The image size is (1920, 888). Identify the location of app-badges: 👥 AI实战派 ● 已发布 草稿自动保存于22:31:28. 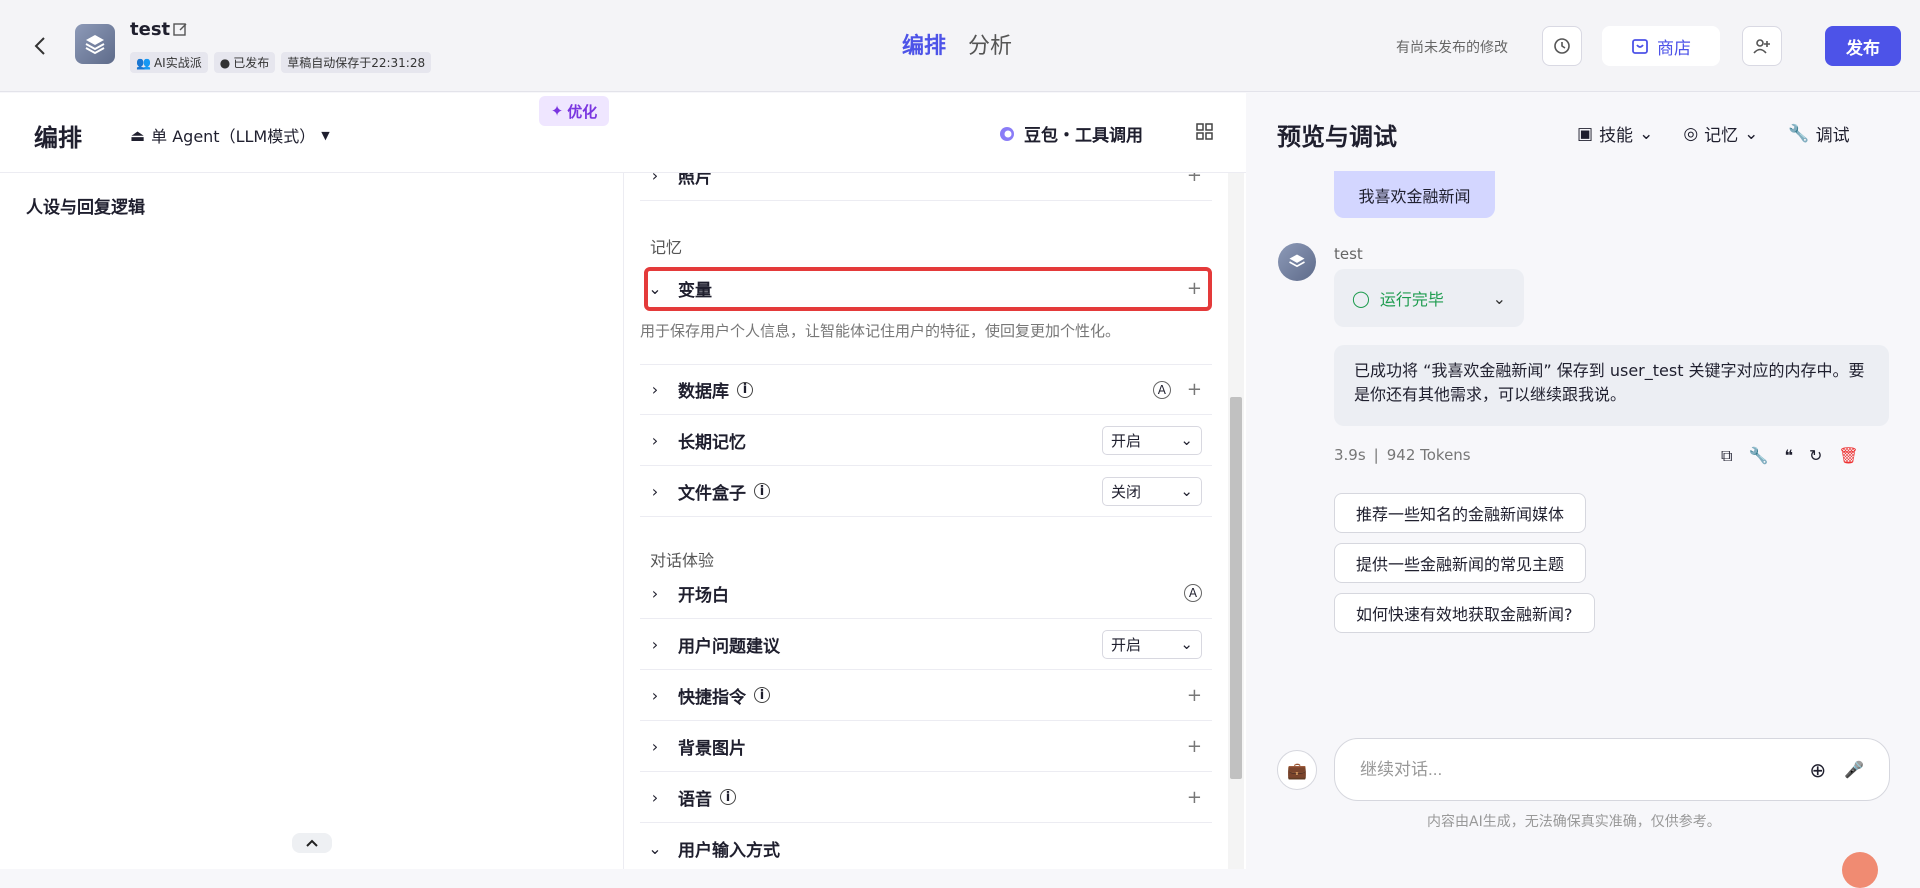
(281, 62).